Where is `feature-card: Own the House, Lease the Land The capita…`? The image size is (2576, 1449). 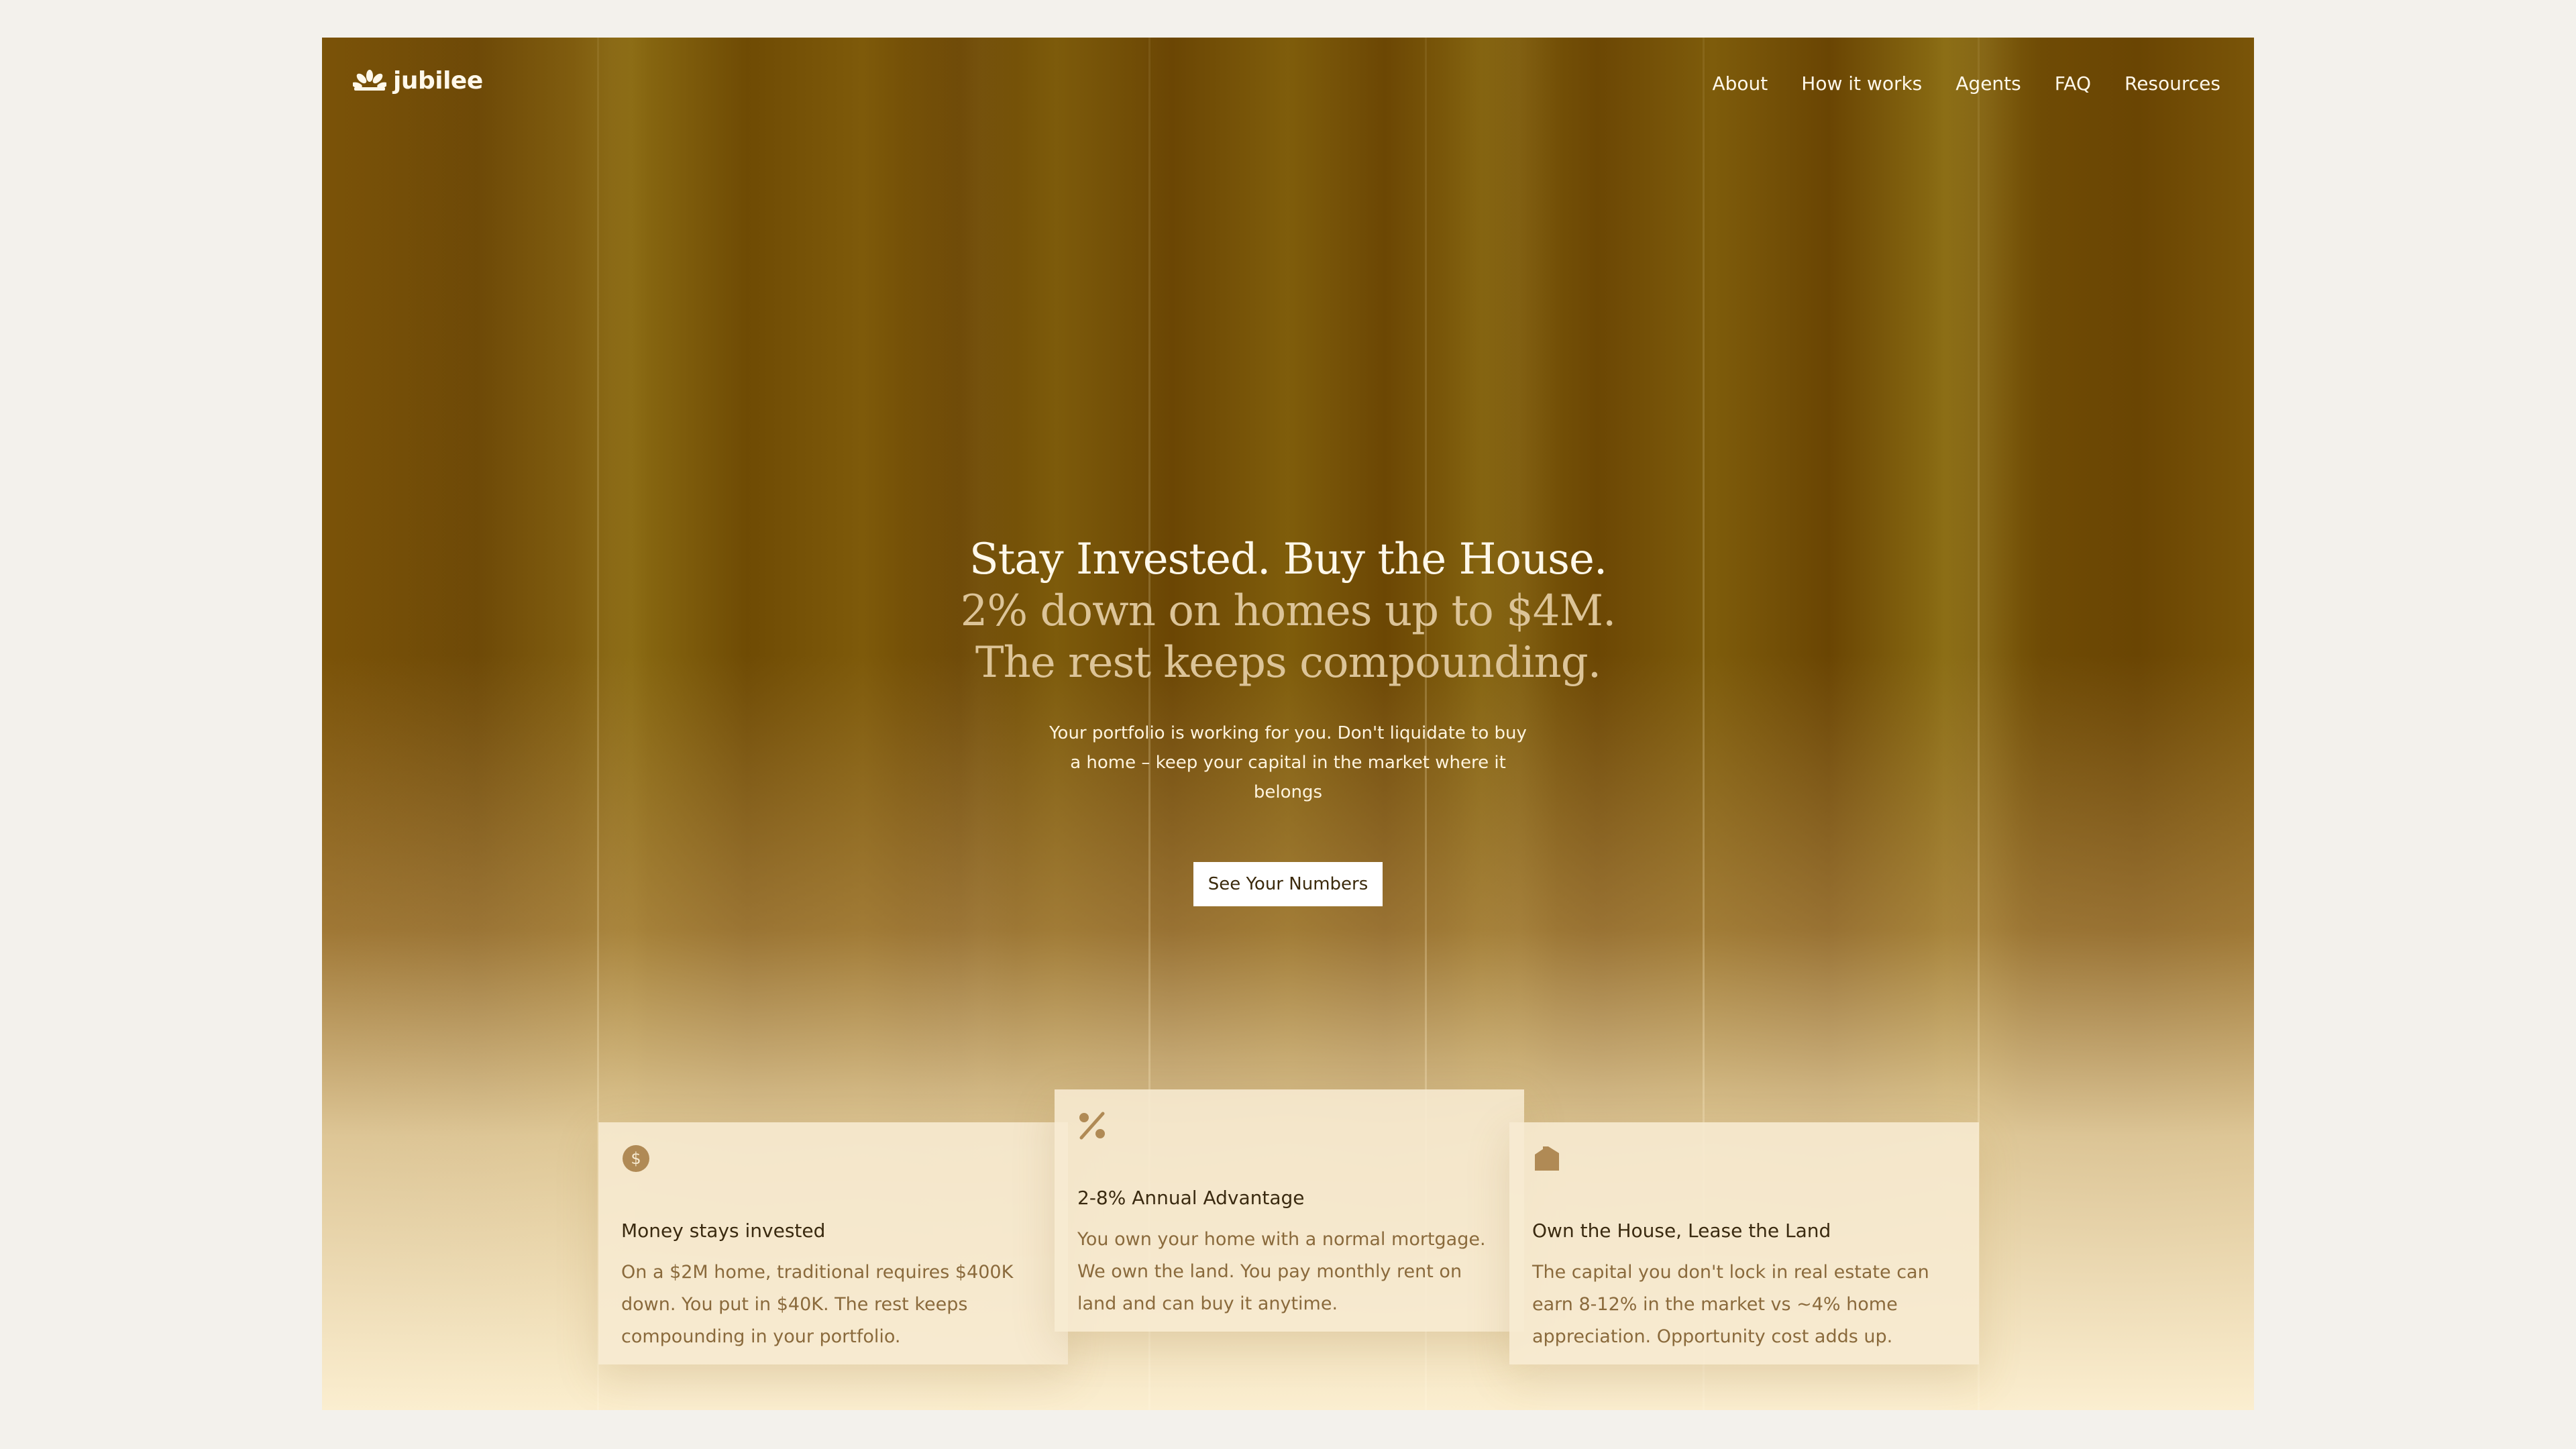 feature-card: Own the House, Lease the Land The capita… is located at coordinates (1744, 1243).